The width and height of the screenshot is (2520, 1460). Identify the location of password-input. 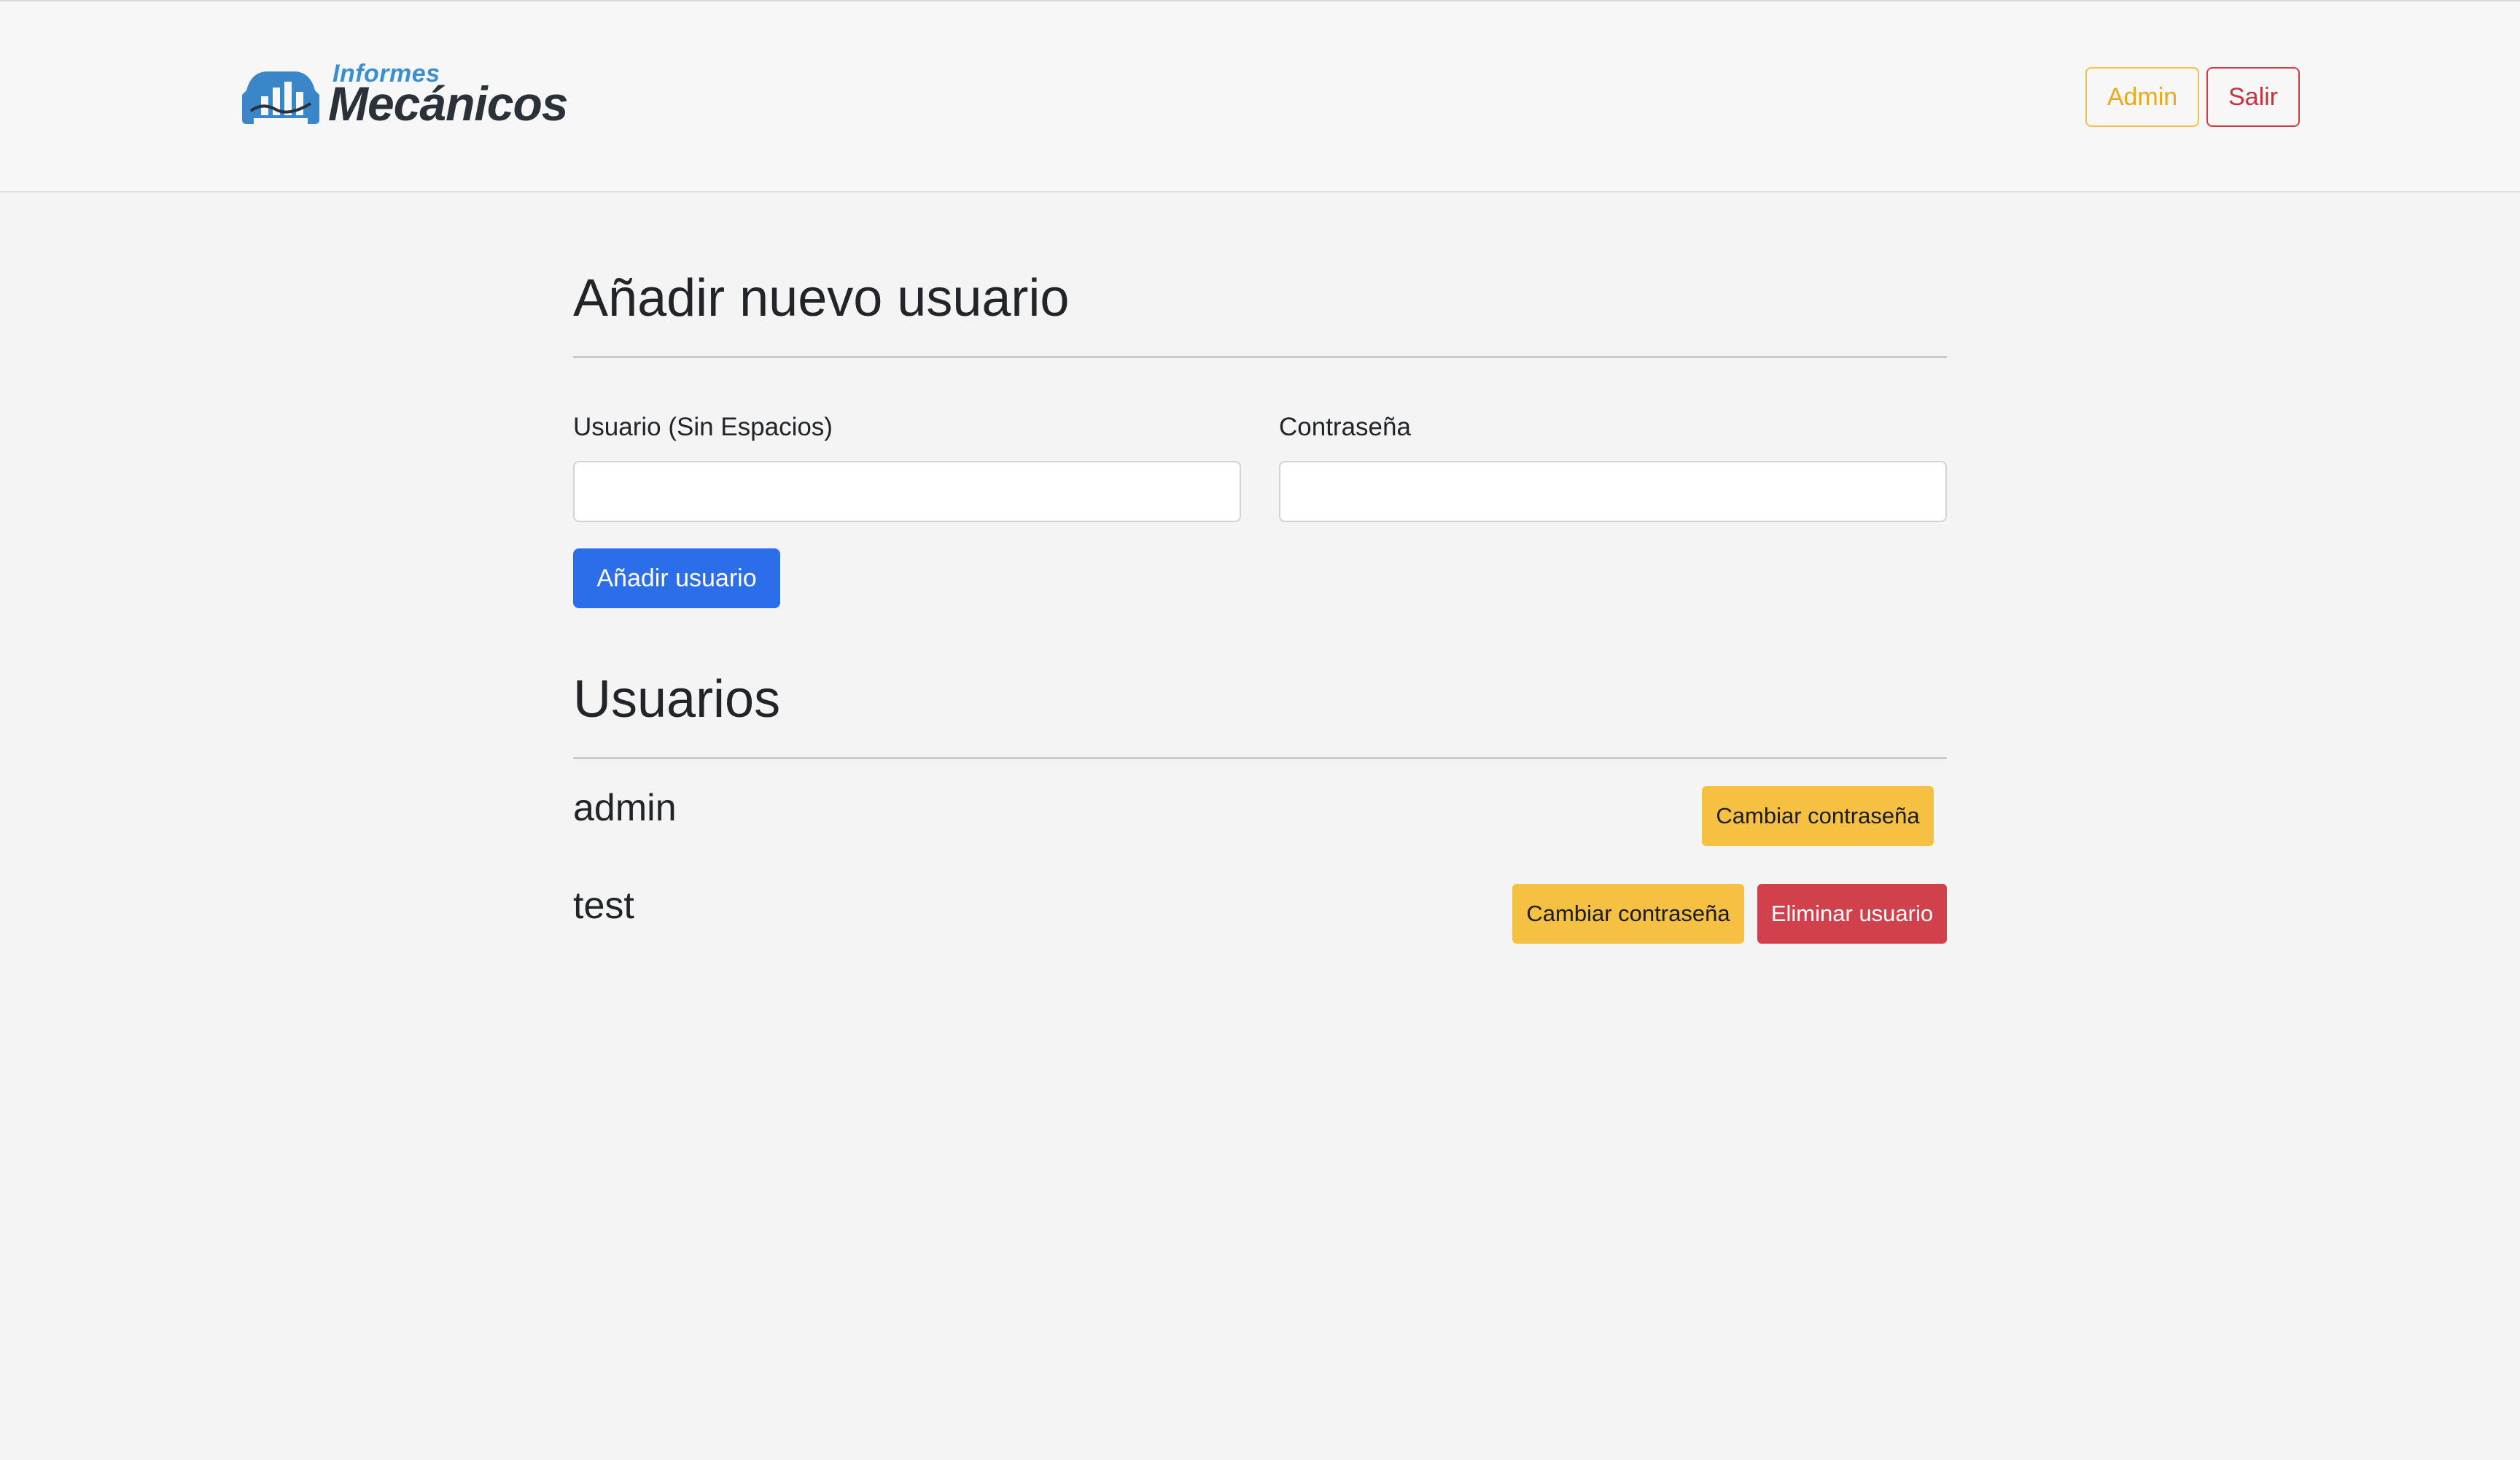
(1613, 491).